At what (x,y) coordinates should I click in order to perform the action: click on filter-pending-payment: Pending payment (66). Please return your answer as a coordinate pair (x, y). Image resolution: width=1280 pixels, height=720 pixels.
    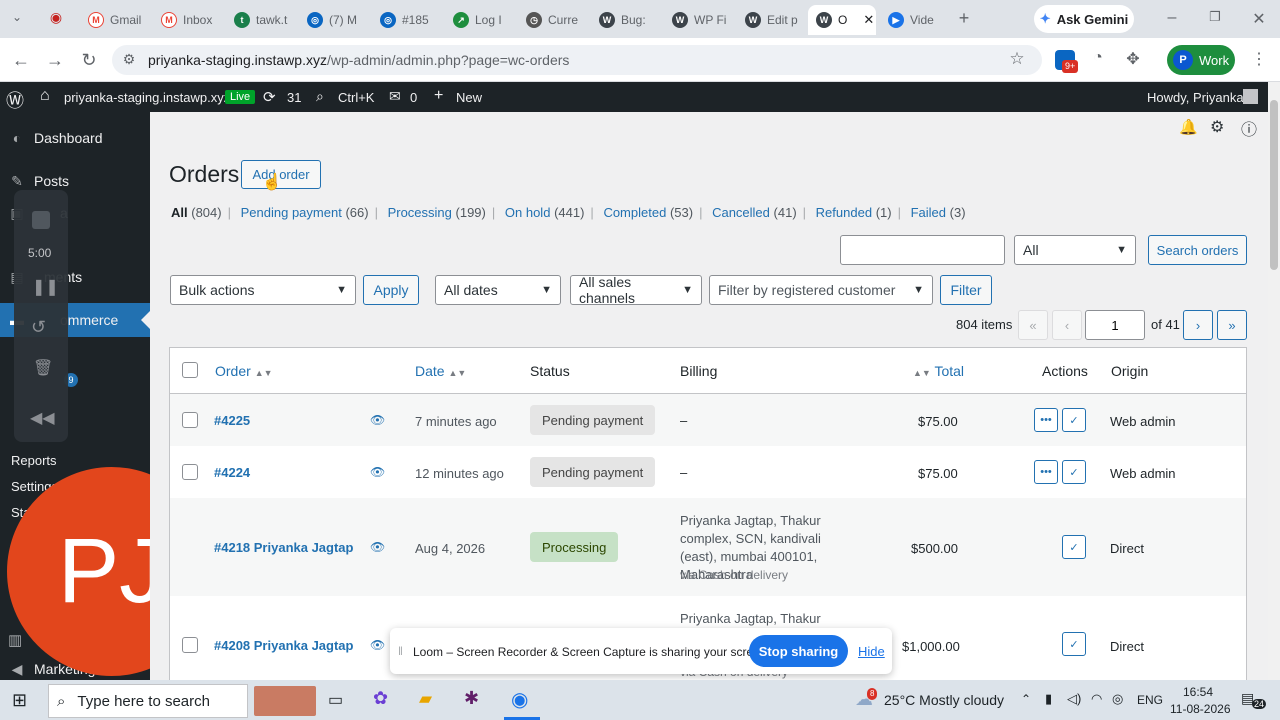
    Looking at the image, I should click on (305, 212).